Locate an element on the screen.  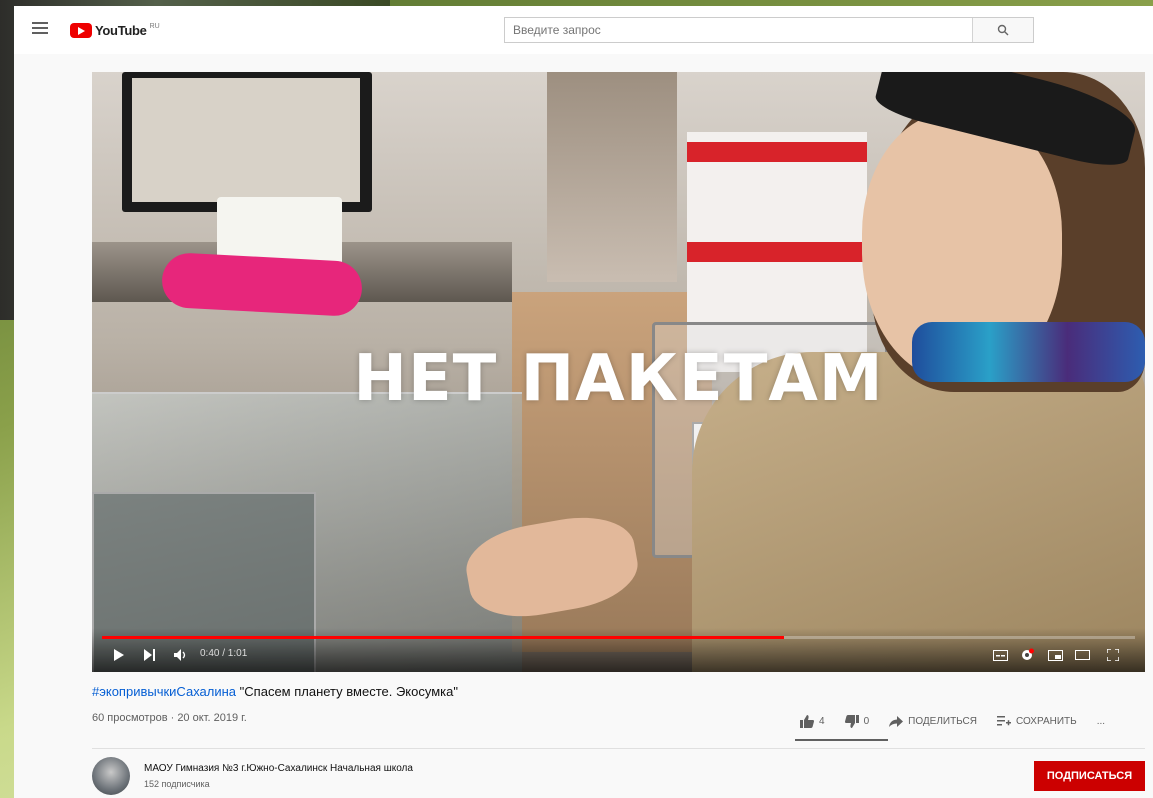
hamburger-menu-icon is located at coordinates (40, 28).